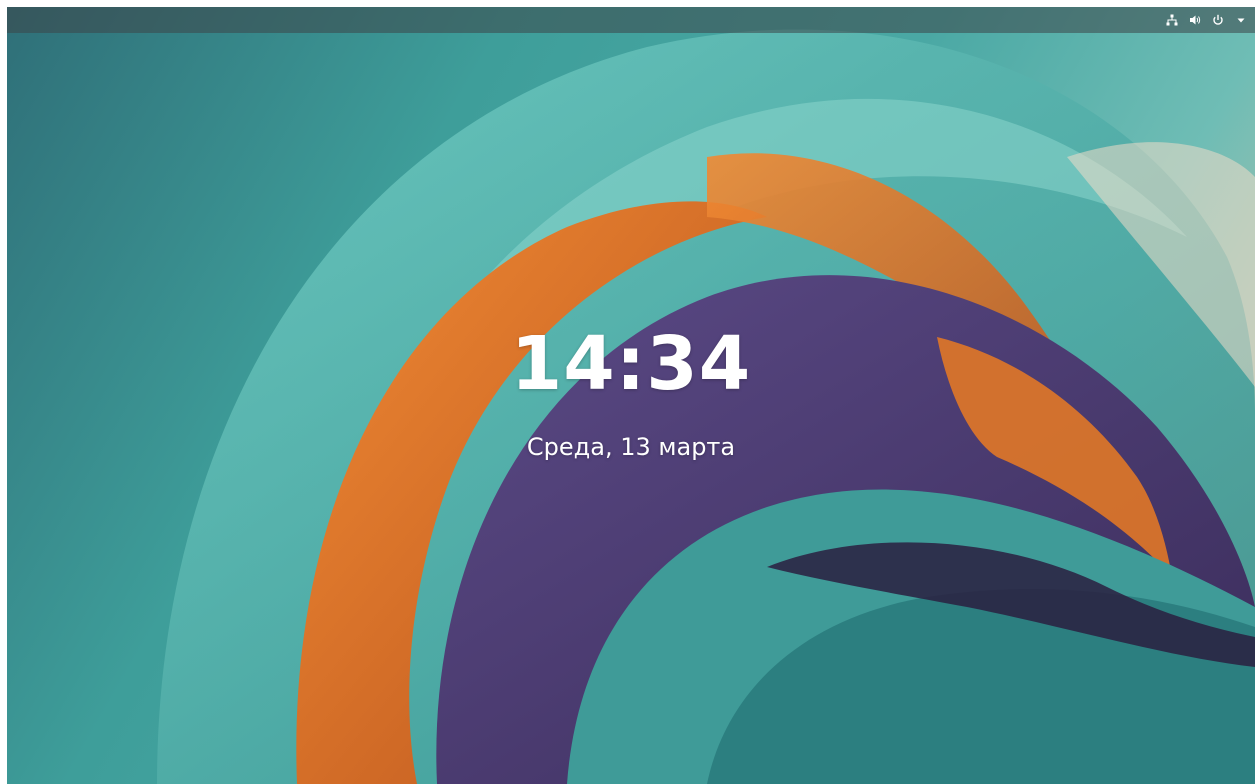  Describe the element at coordinates (1172, 20) in the screenshot. I see `network-icon` at that location.